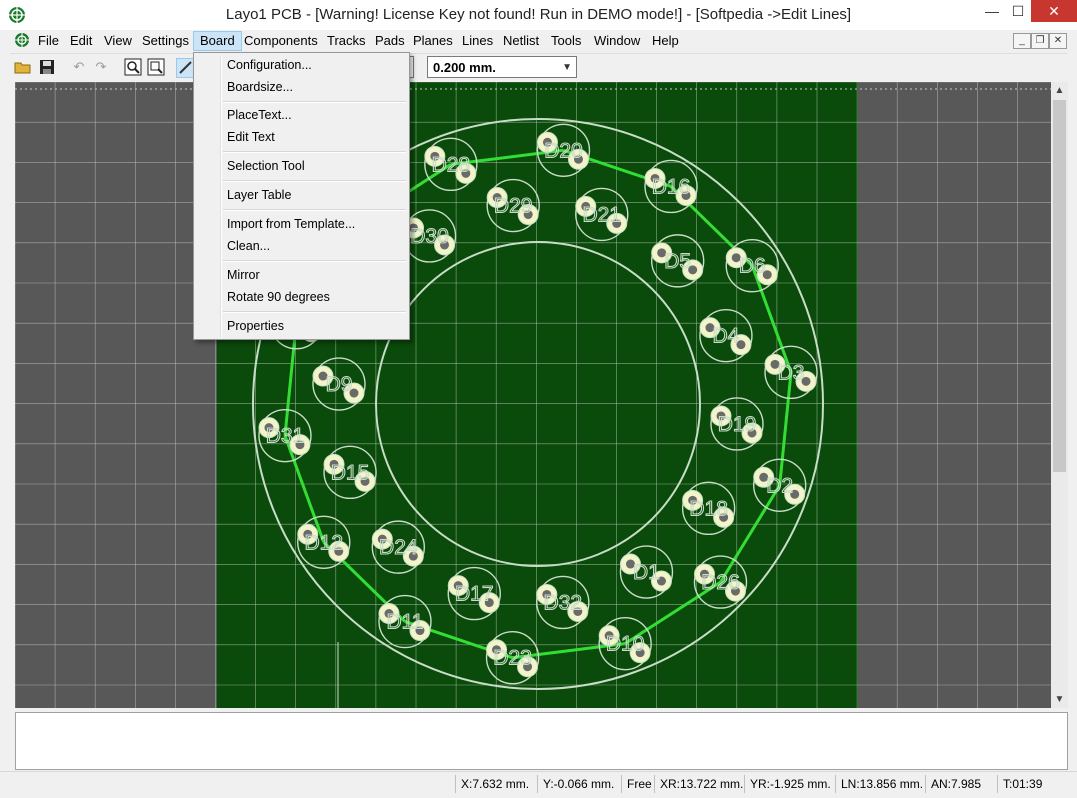  I want to click on component-label: D4, so click(726, 336).